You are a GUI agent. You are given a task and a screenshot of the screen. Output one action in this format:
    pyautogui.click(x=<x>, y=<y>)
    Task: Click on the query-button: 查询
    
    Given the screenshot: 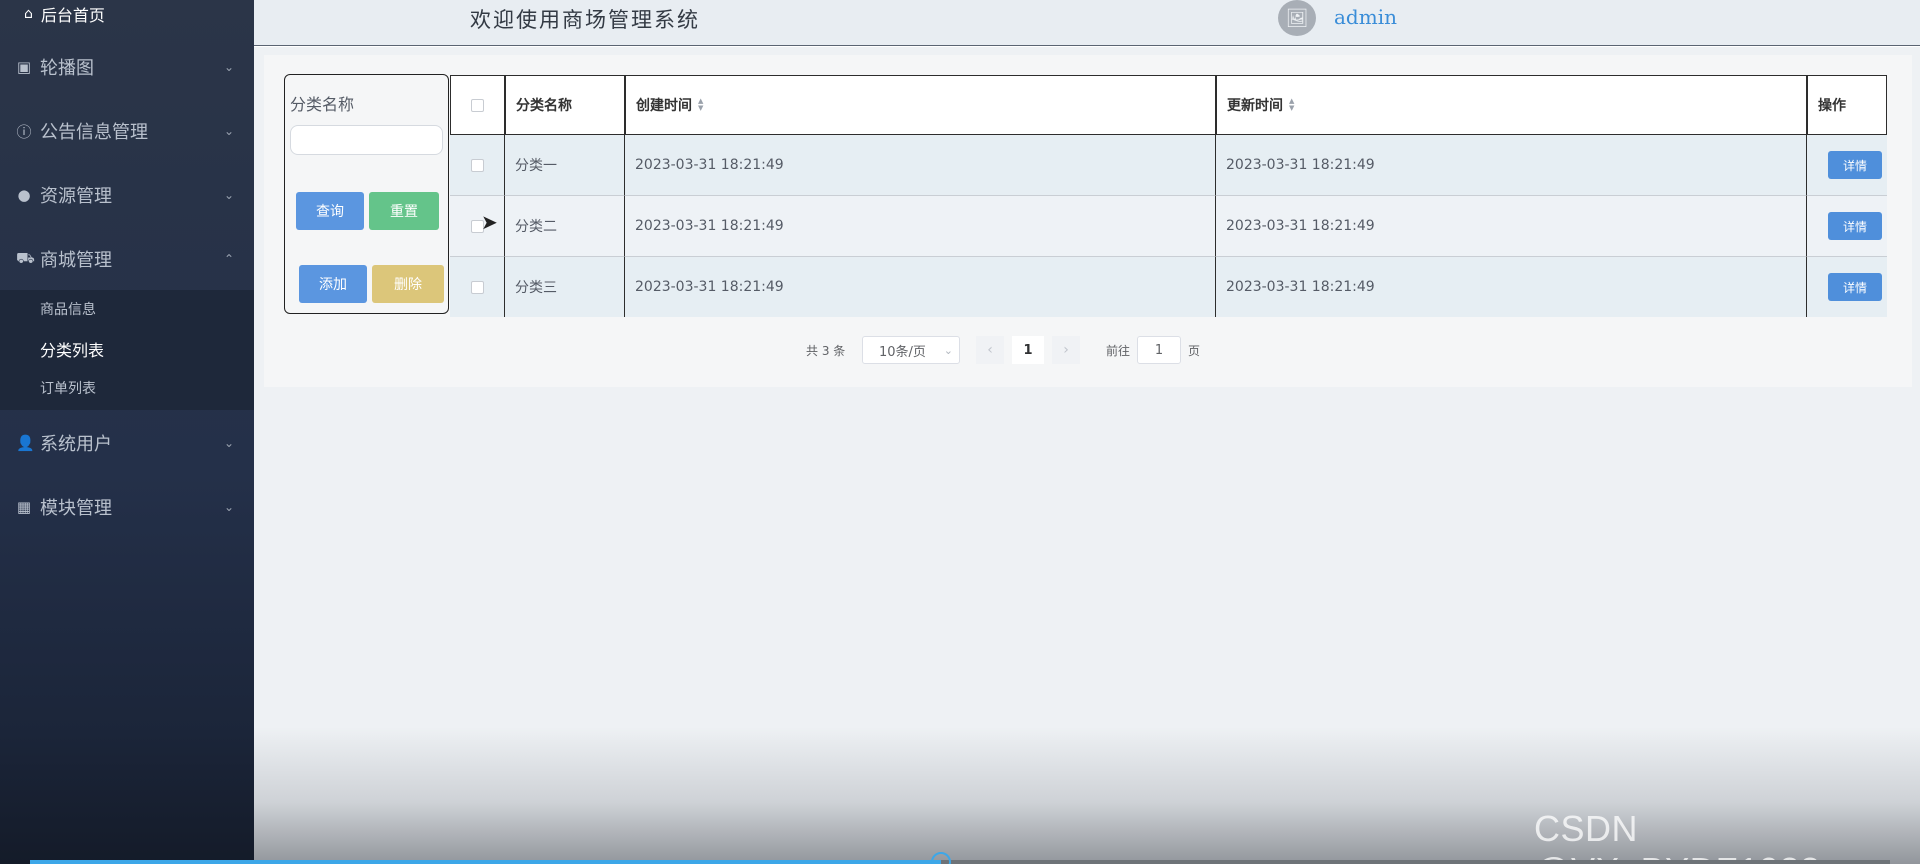 What is the action you would take?
    pyautogui.click(x=330, y=211)
    